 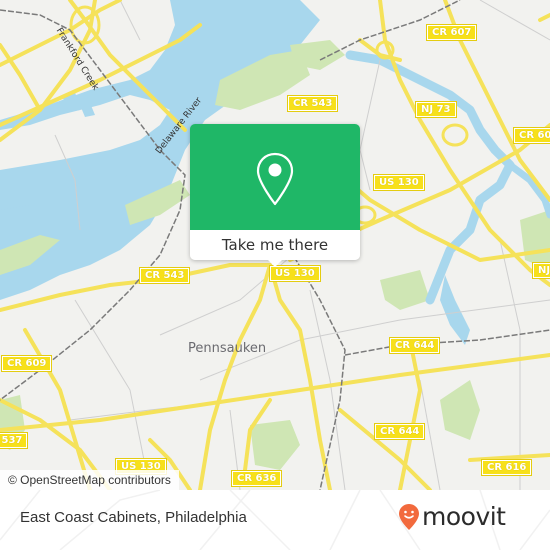 I want to click on route-shield-cr-607-north: CR 607, so click(x=451, y=32).